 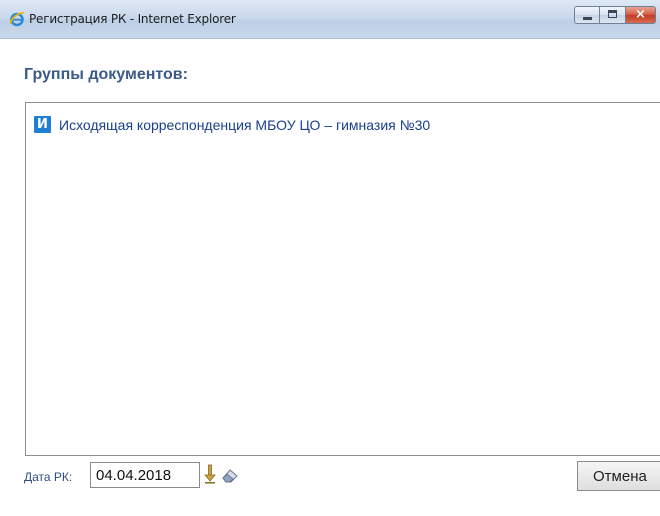 I want to click on window-title: Регистрация РК - Internet Explorer, so click(x=132, y=19).